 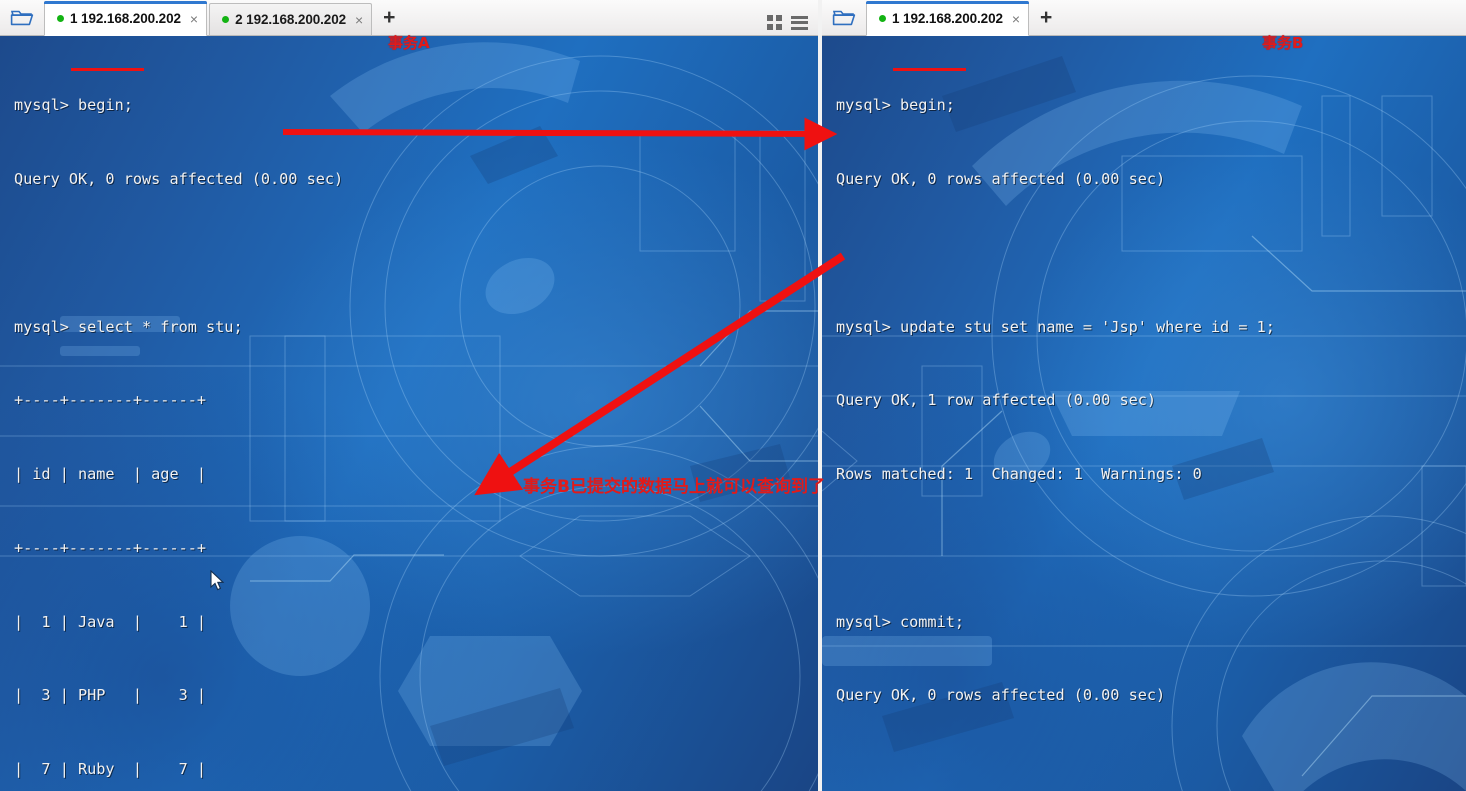 I want to click on terminal-line: Rows matched: 1 Changed: 1 Warnings: 0, so click(x=1019, y=474).